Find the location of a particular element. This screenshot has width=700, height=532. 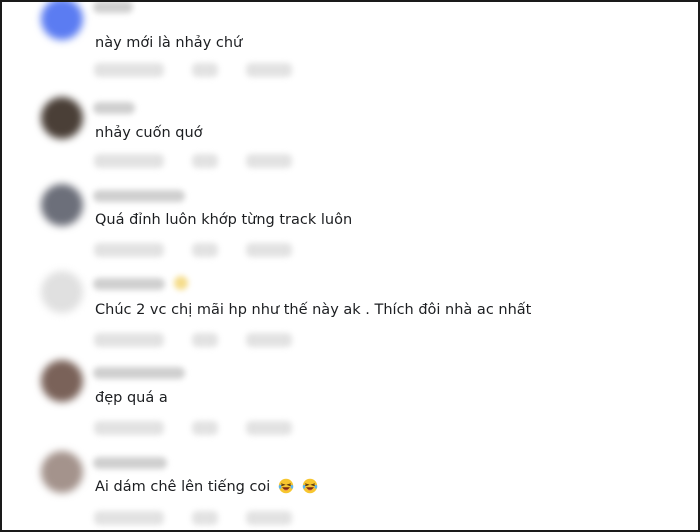

badge-emoji-blurred is located at coordinates (181, 283).